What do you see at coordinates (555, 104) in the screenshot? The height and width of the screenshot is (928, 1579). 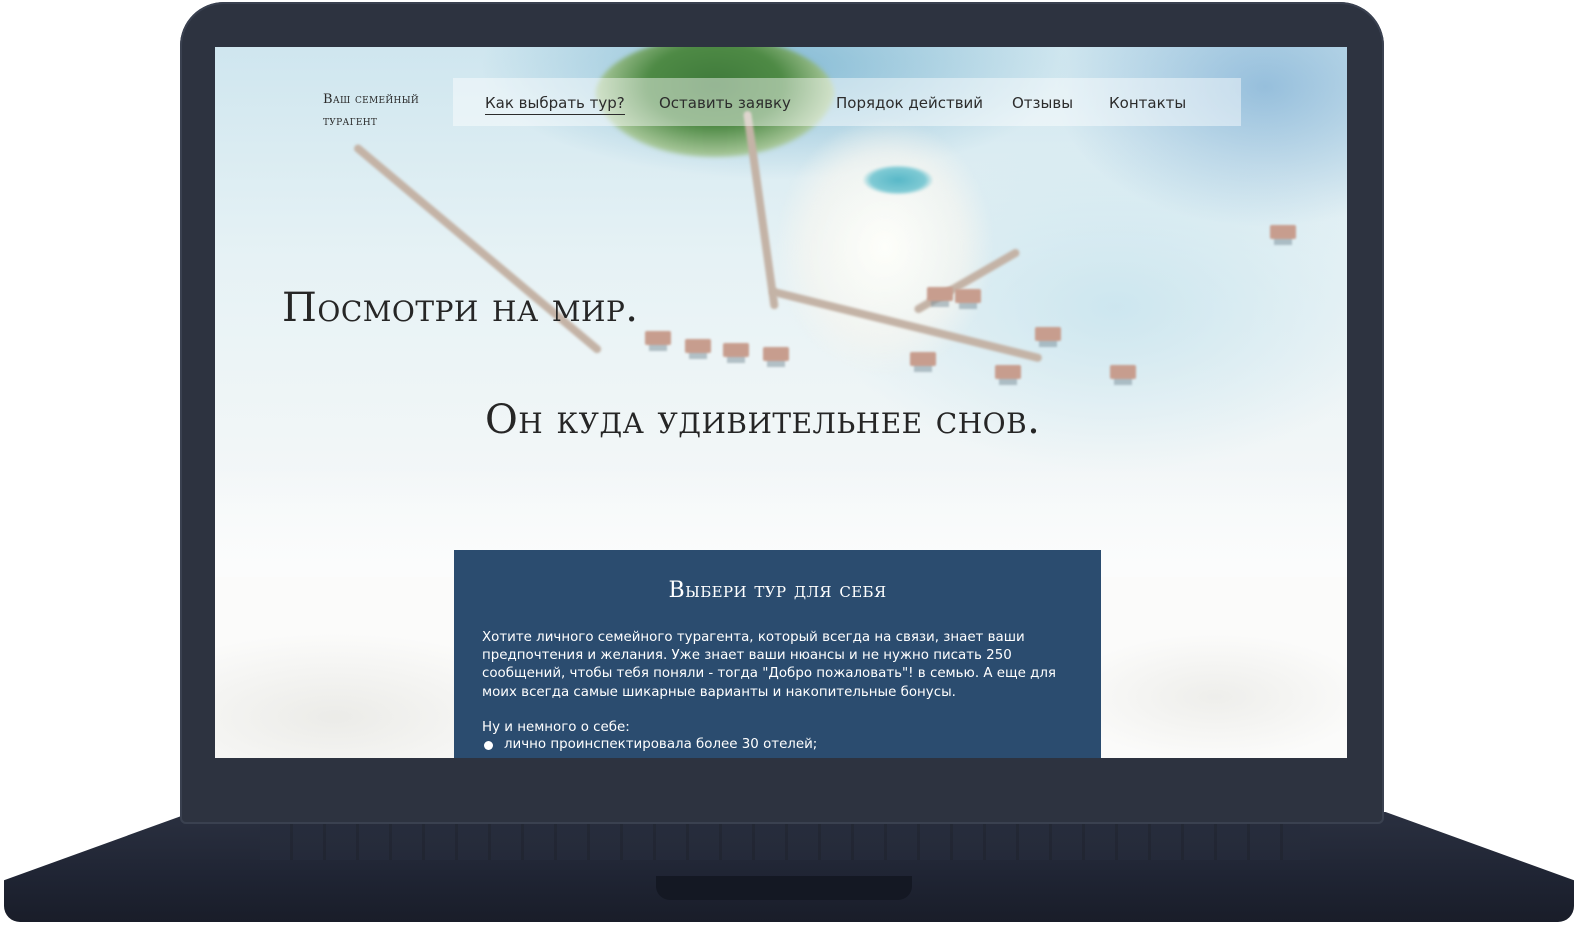 I see `nav-item-choose-tour: Как выбрать тур?` at bounding box center [555, 104].